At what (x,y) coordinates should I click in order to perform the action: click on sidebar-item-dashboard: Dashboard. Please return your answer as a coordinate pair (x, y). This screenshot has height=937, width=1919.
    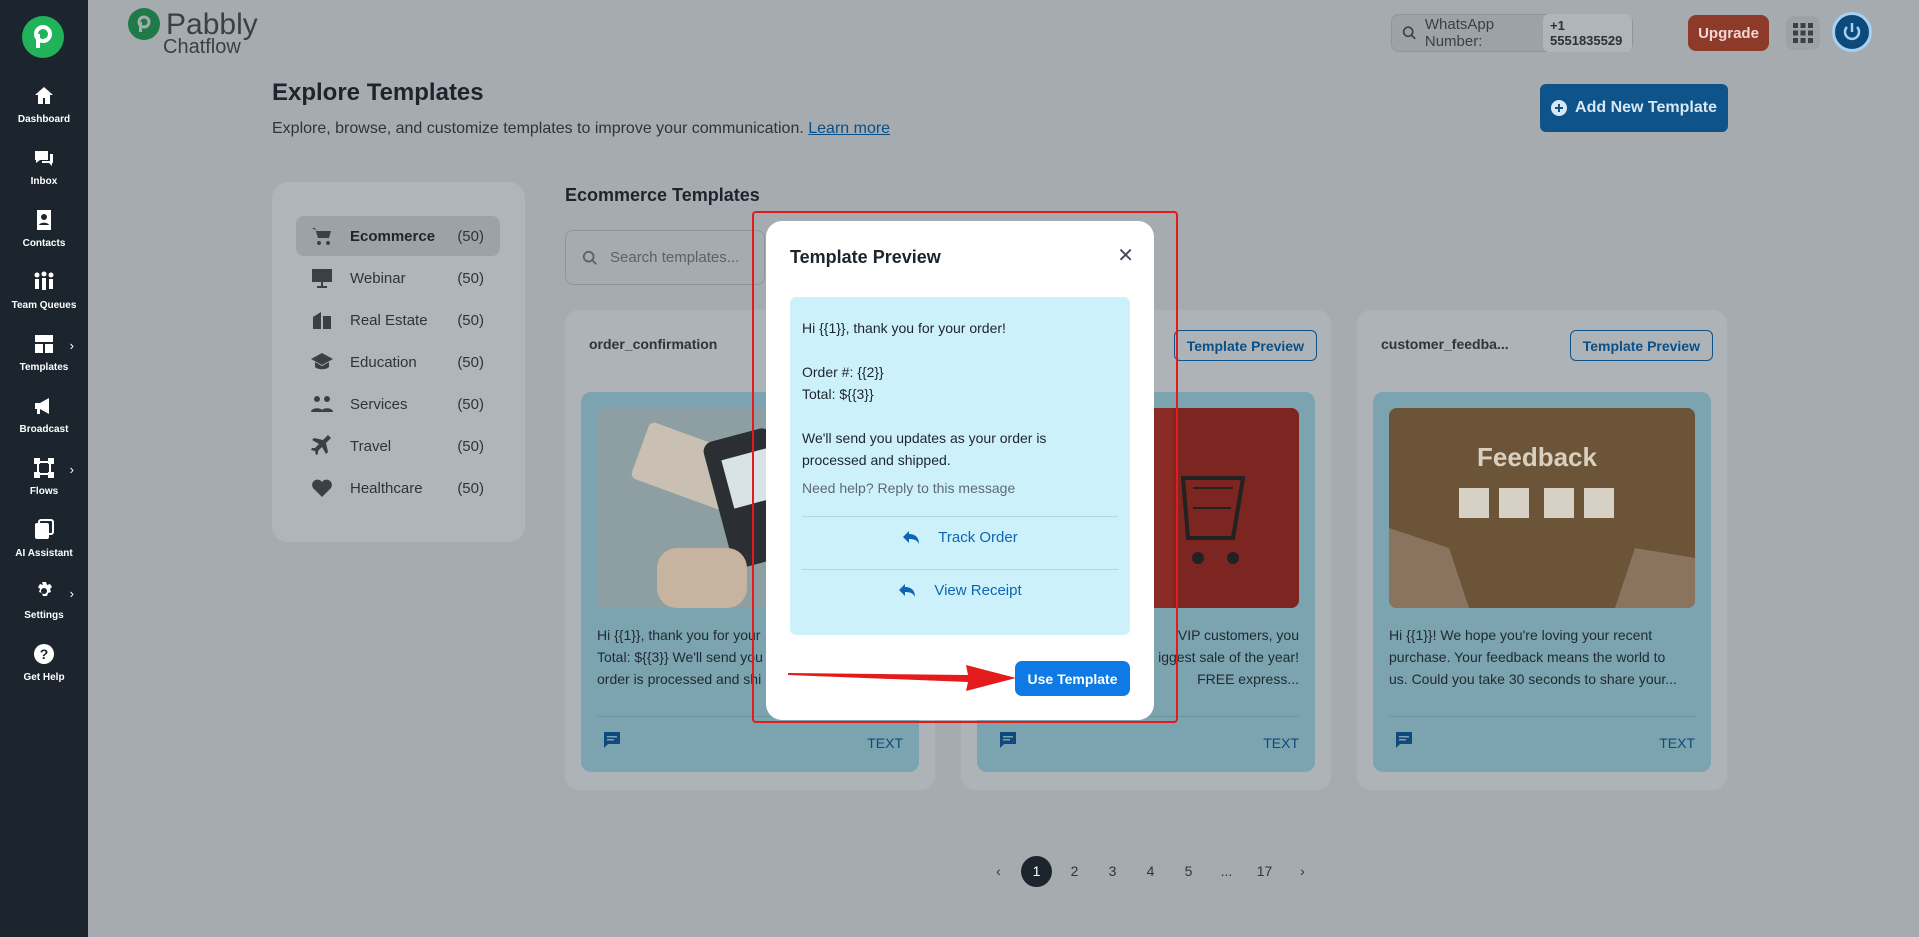
    Looking at the image, I should click on (44, 112).